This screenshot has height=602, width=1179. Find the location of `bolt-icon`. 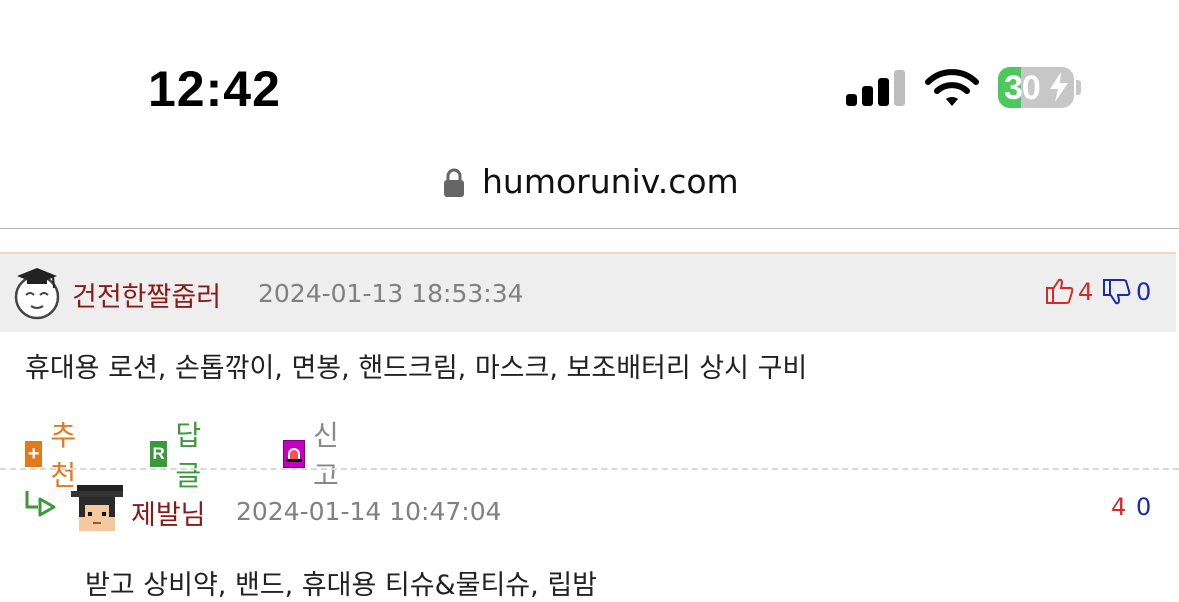

bolt-icon is located at coordinates (1059, 87).